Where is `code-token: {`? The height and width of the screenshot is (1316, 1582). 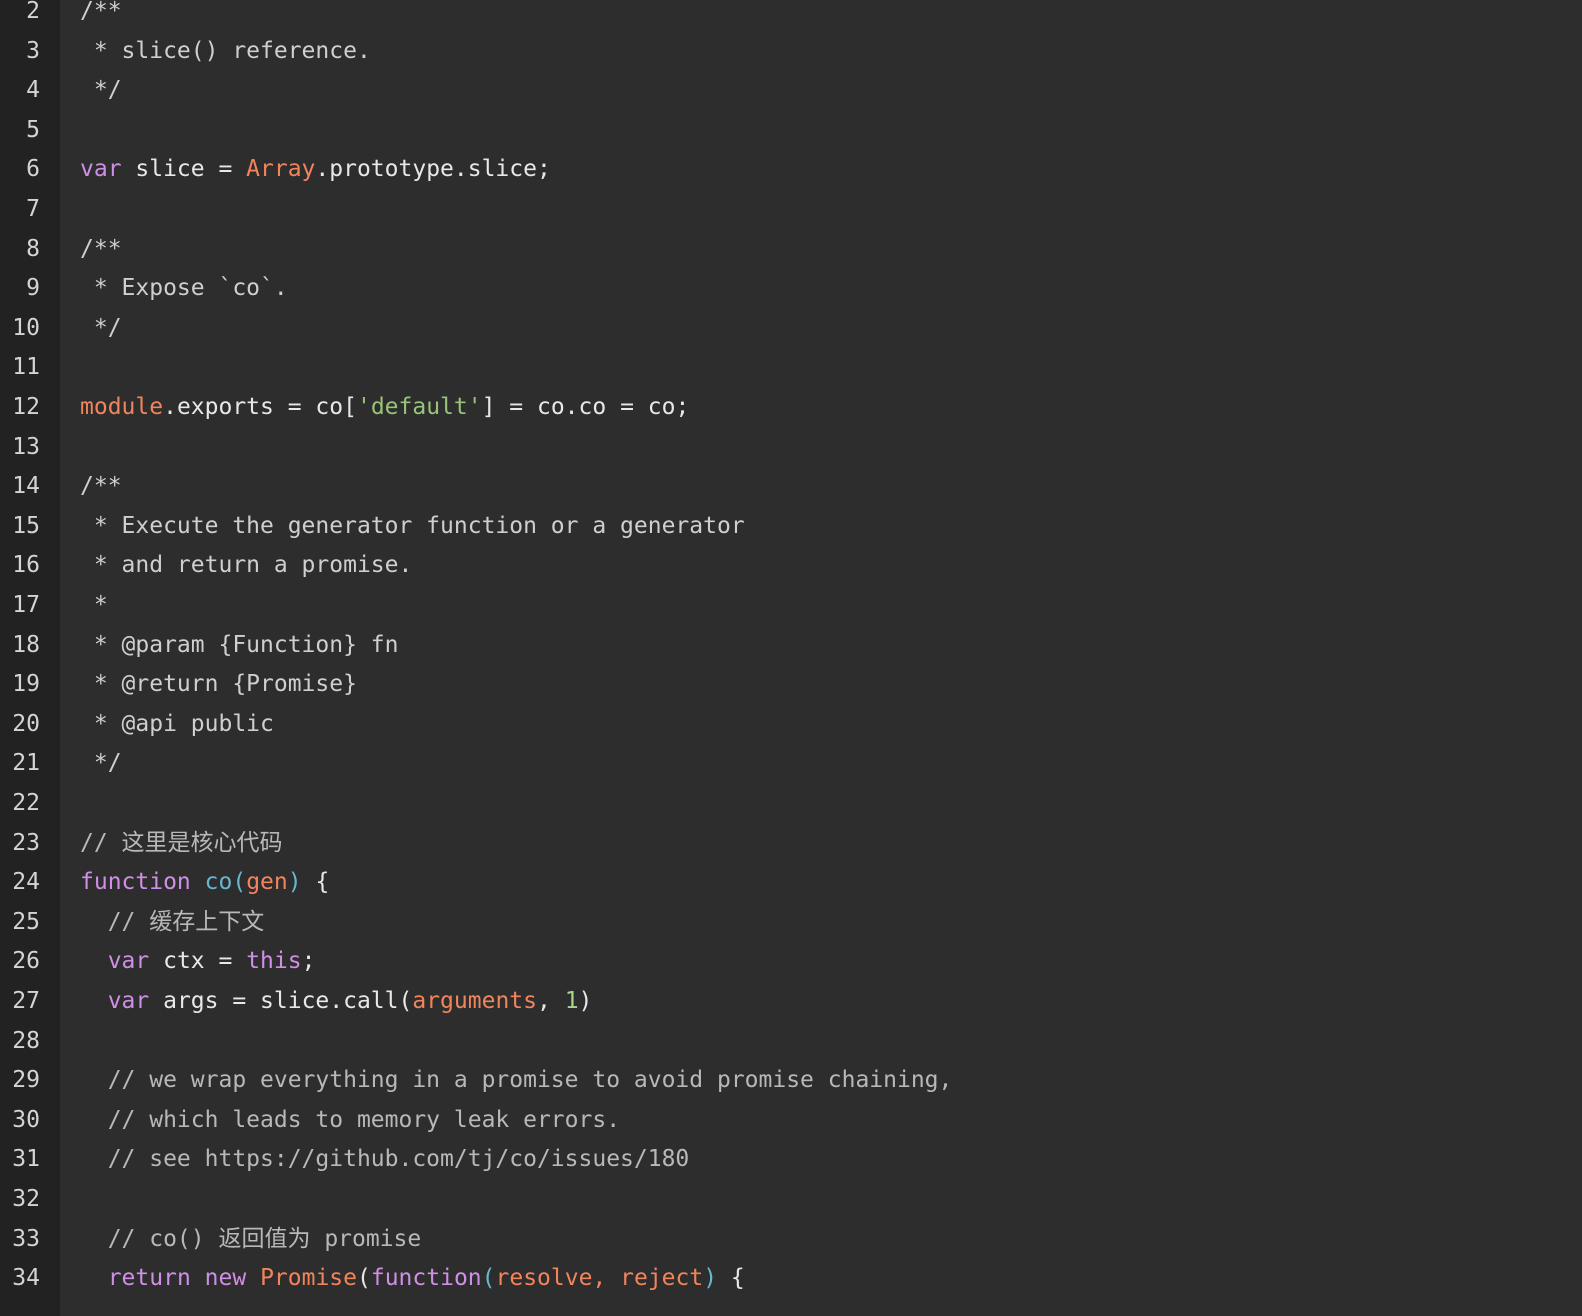
code-token: { is located at coordinates (315, 882).